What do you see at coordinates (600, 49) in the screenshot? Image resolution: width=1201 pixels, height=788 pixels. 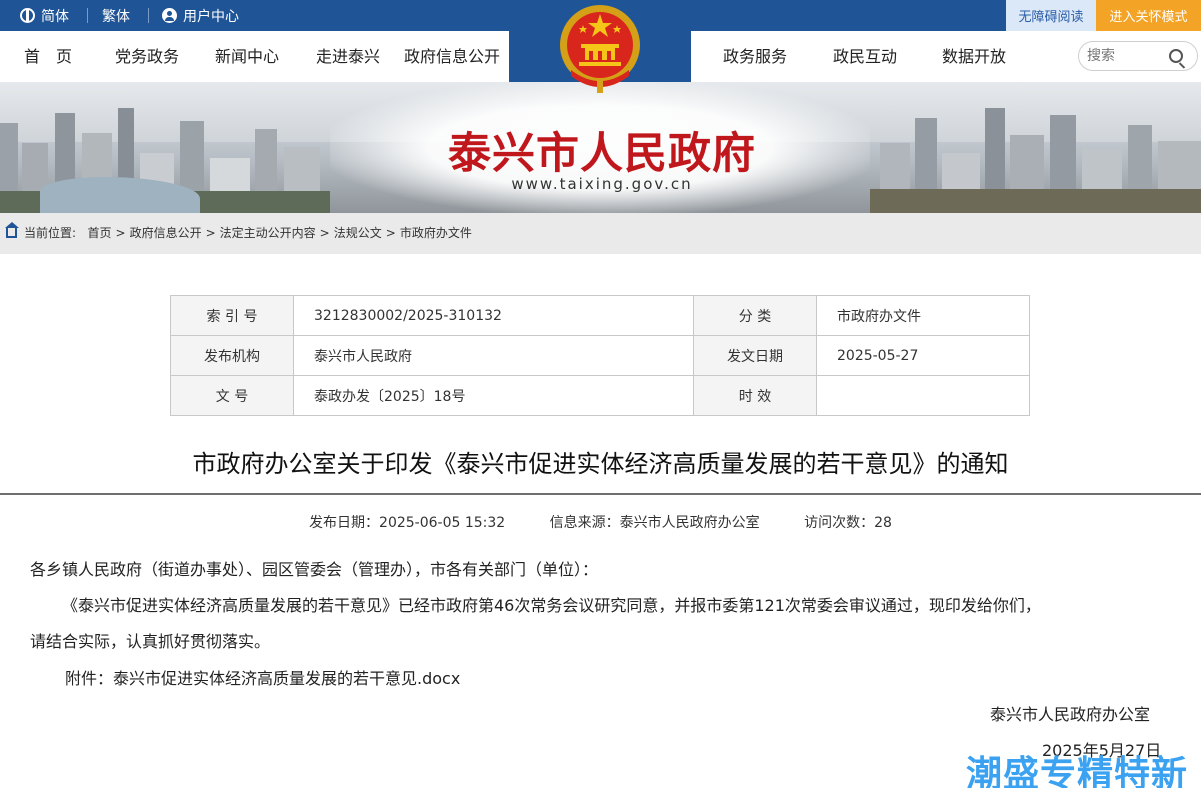 I see `national-emblem-icon` at bounding box center [600, 49].